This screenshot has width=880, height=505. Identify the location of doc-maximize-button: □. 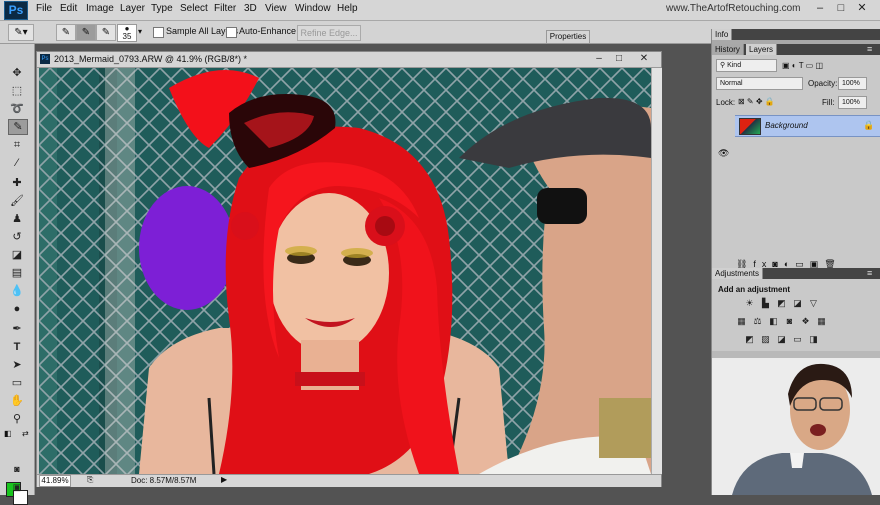
(619, 59).